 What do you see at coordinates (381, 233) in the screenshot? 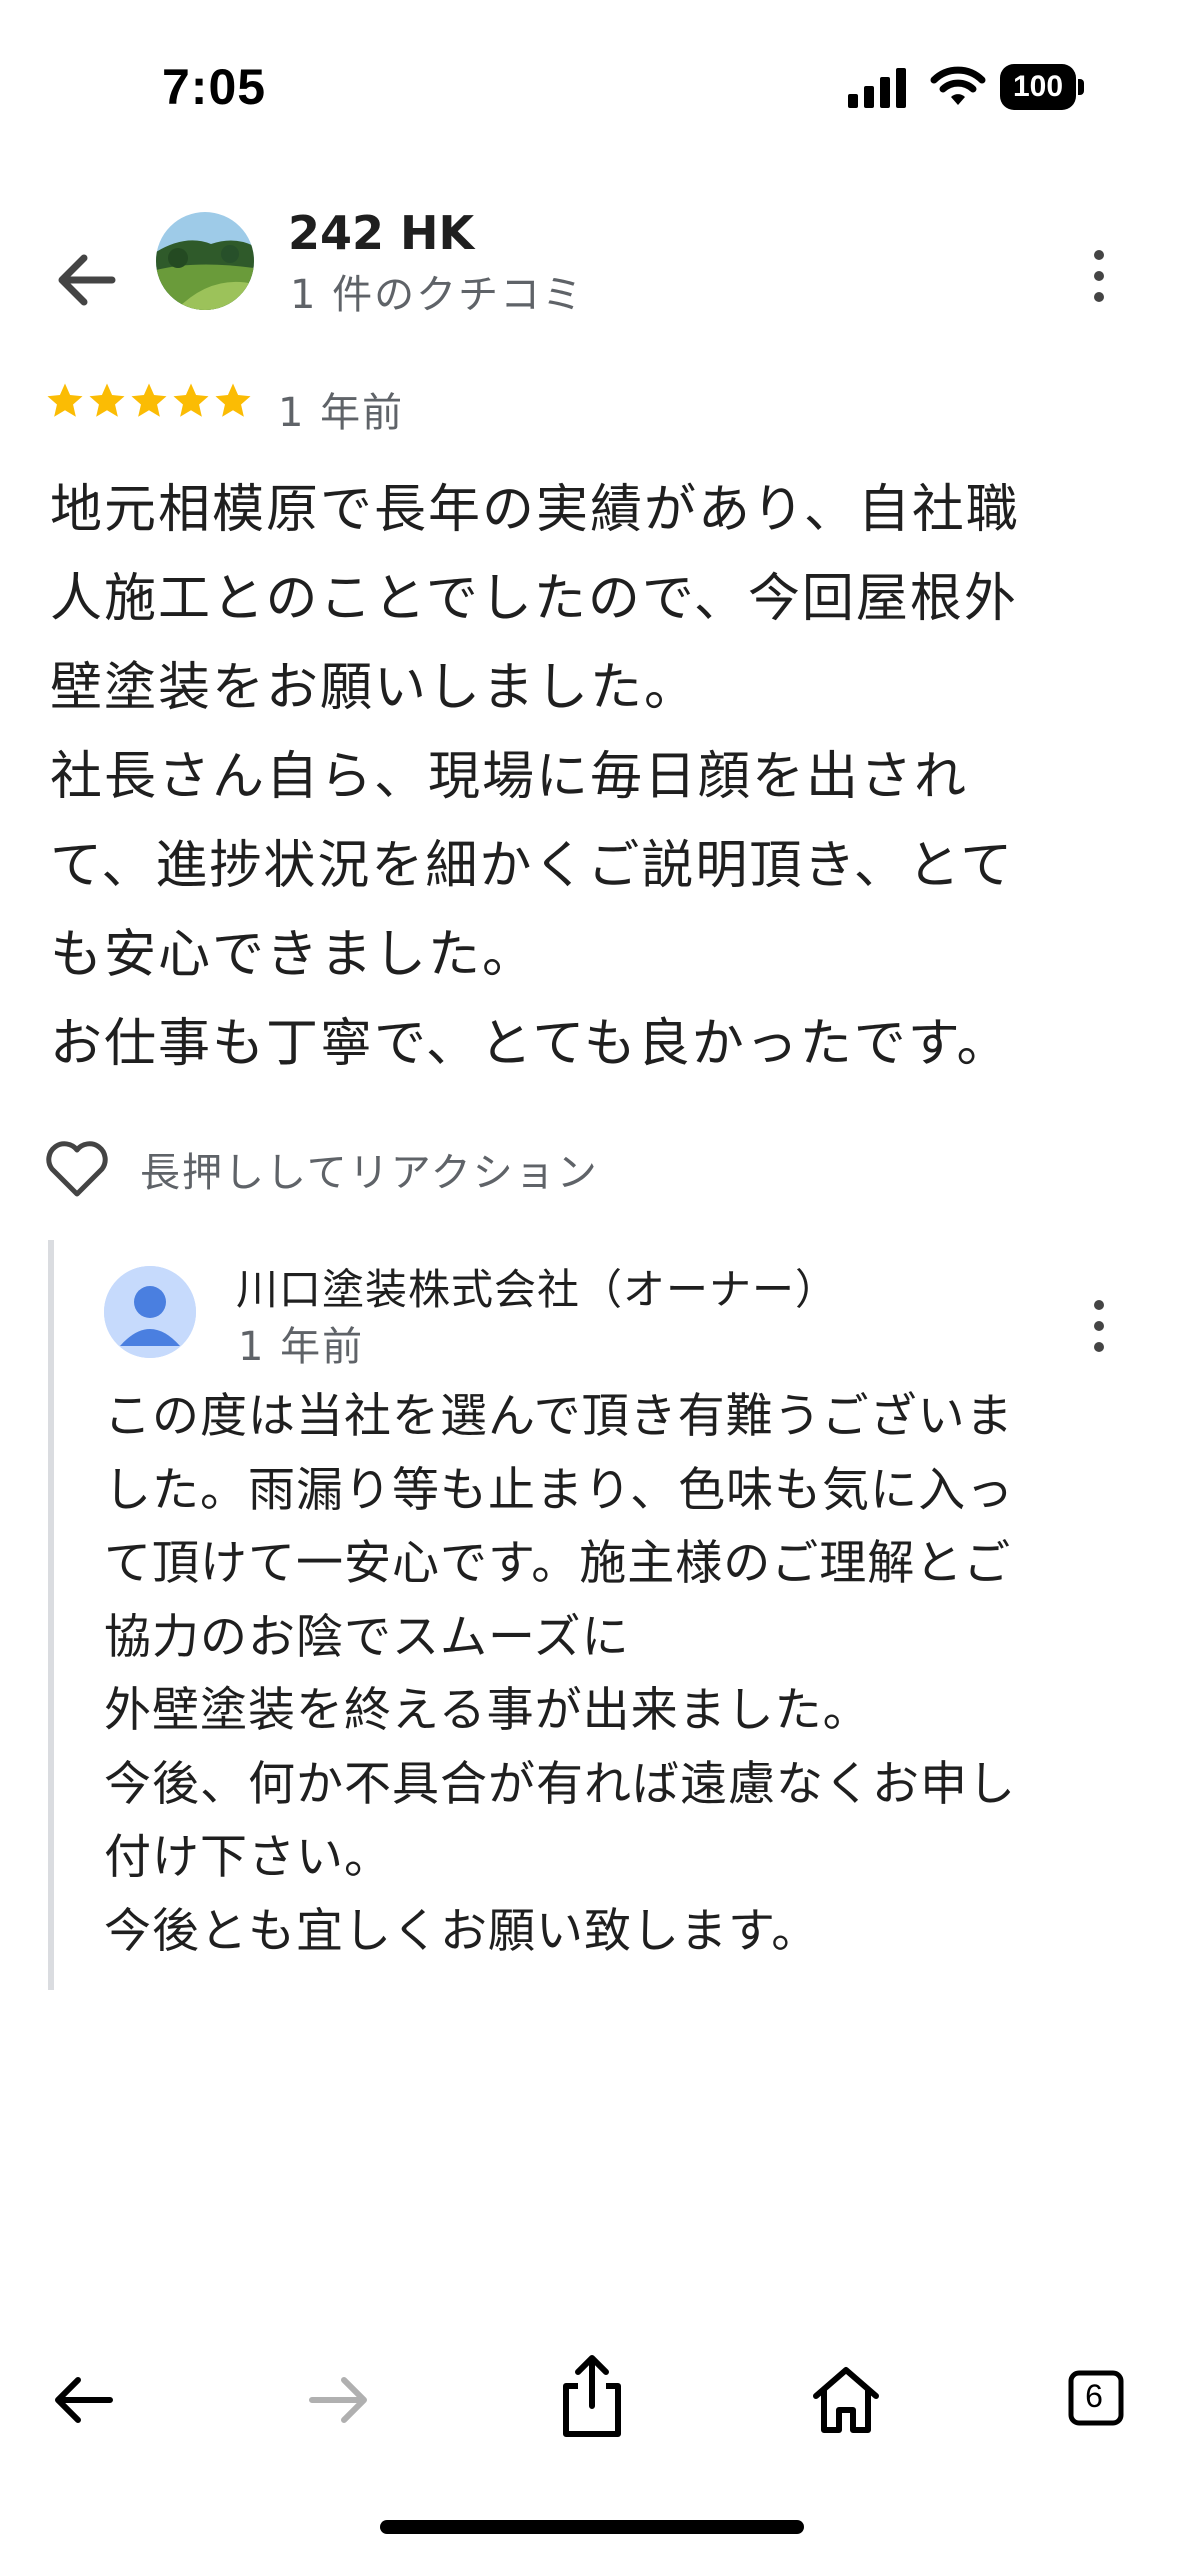
I see `reviewer-name: 242 HK` at bounding box center [381, 233].